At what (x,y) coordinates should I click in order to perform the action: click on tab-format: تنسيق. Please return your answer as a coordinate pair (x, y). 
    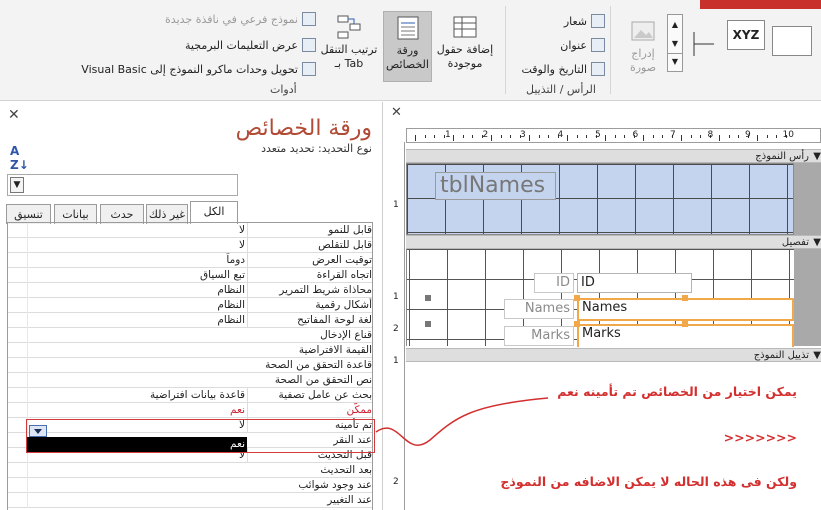
    Looking at the image, I should click on (28, 214).